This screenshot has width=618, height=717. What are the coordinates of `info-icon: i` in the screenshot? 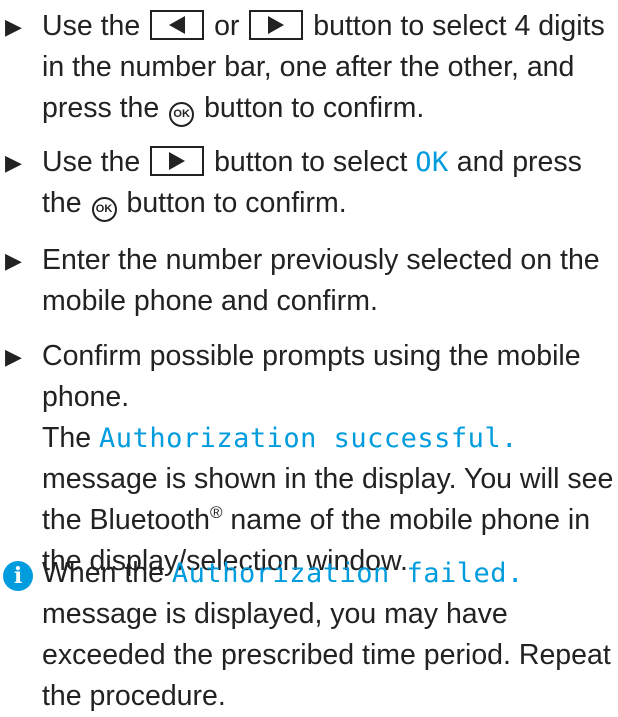 It's located at (18, 576).